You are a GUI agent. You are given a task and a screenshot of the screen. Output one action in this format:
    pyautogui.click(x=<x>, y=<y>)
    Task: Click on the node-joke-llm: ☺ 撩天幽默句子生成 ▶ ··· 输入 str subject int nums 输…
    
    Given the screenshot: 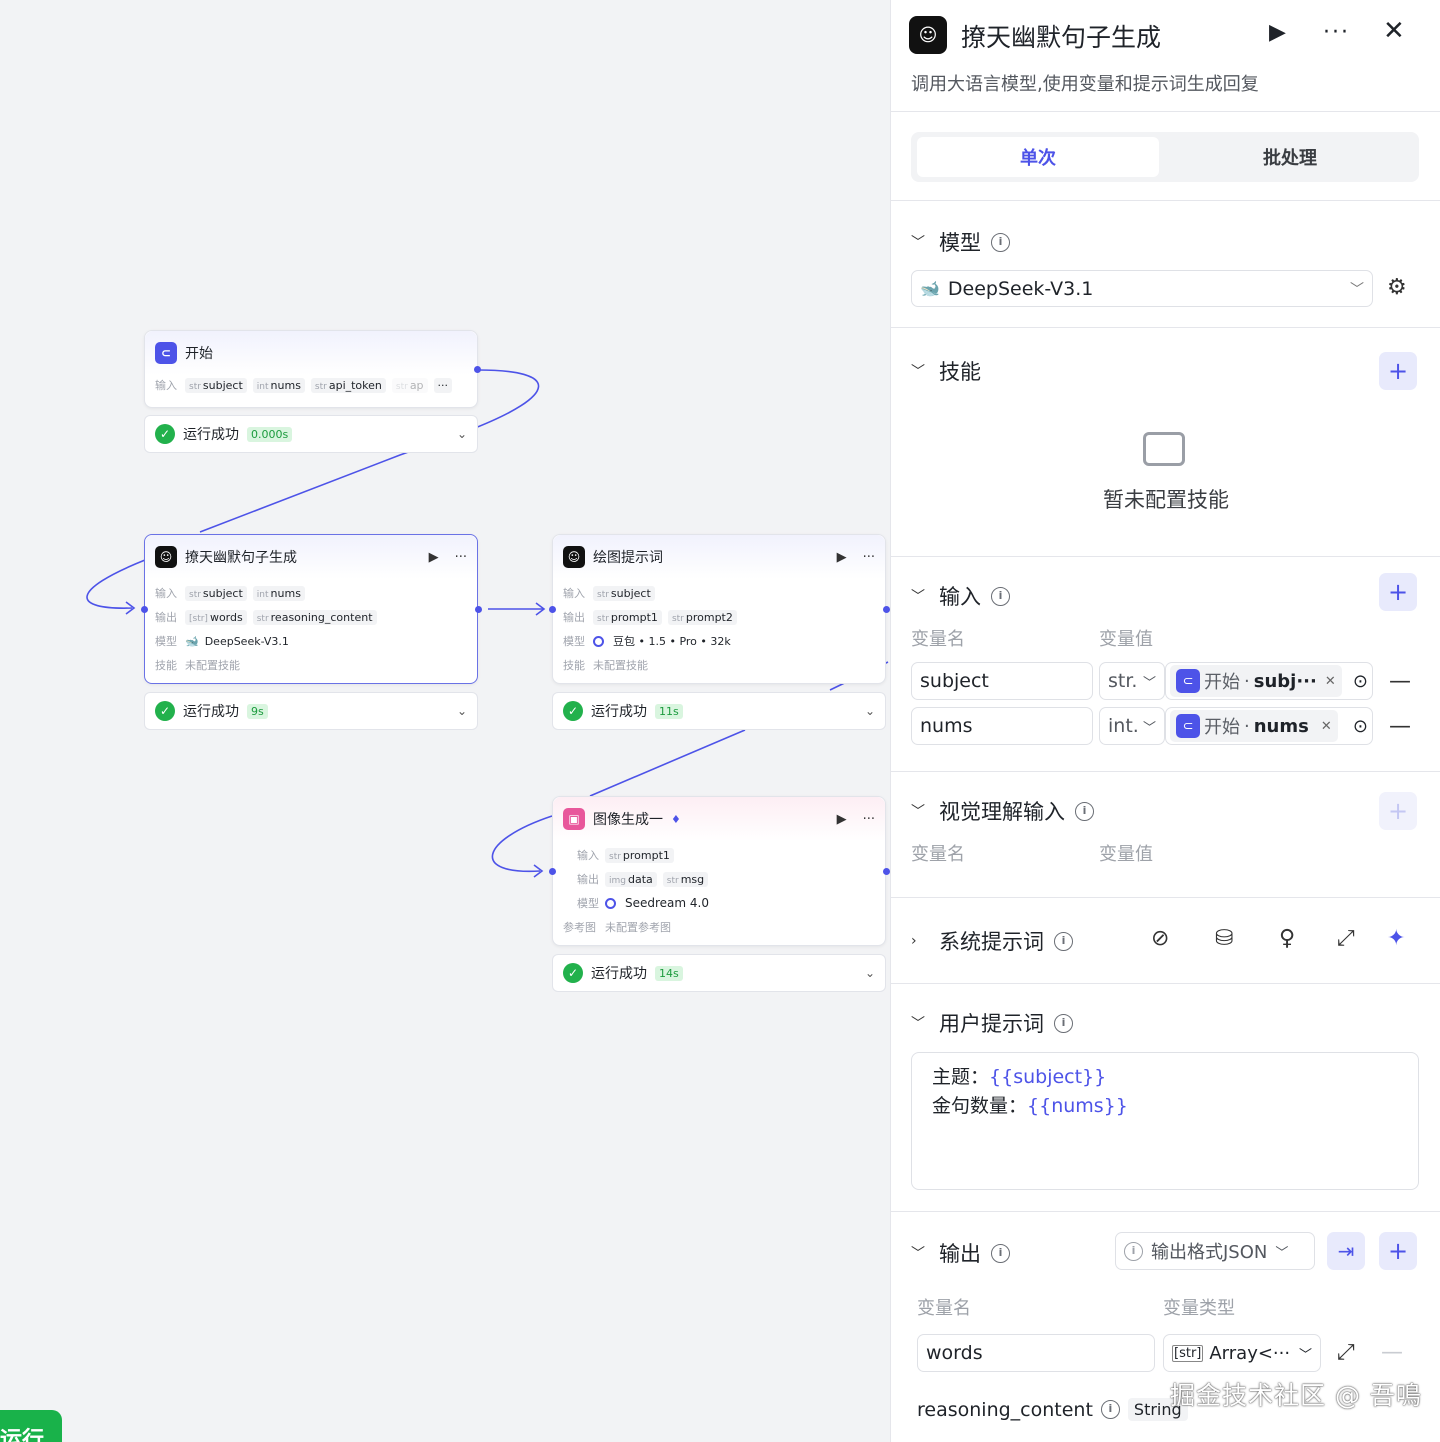 What is the action you would take?
    pyautogui.click(x=311, y=609)
    